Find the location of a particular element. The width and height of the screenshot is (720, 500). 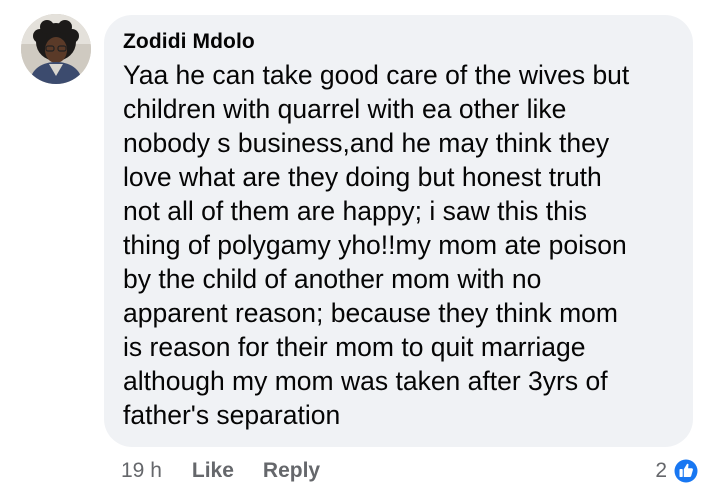

comment-author-name: Zodidi Mdolo is located at coordinates (399, 42).